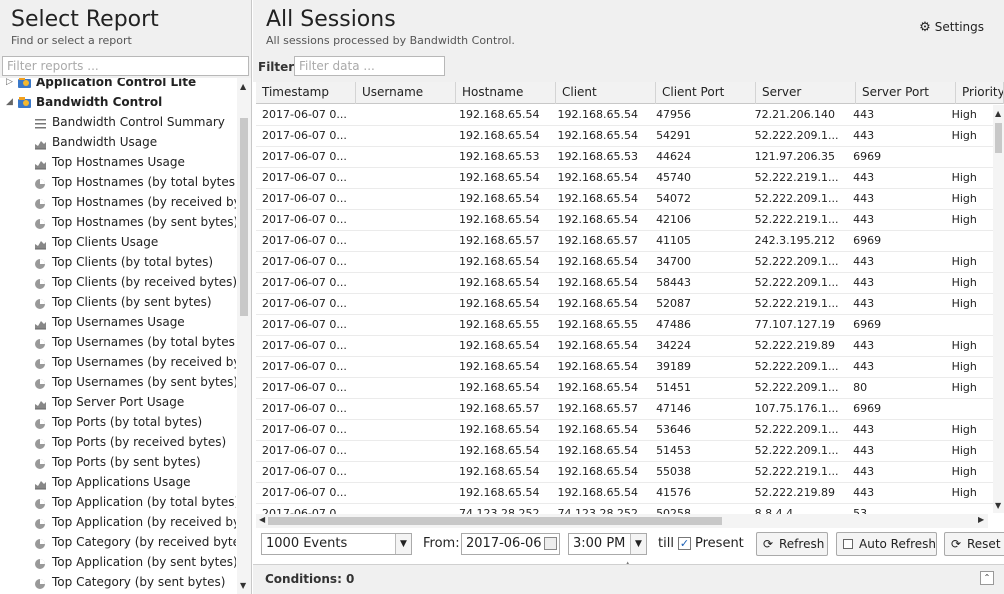 This screenshot has width=1004, height=594. I want to click on events-limit-select: 1000 Events ▼, so click(336, 544).